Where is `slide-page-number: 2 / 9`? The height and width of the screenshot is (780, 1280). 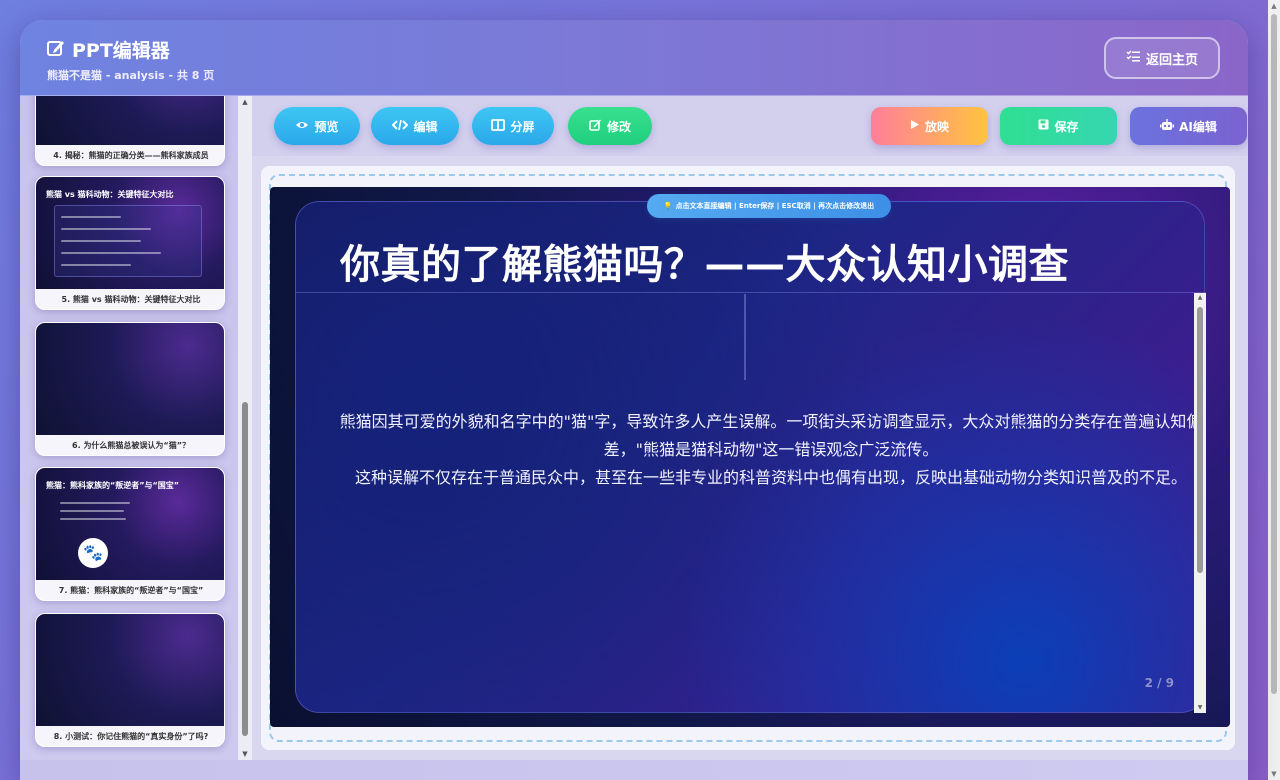 slide-page-number: 2 / 9 is located at coordinates (1159, 683).